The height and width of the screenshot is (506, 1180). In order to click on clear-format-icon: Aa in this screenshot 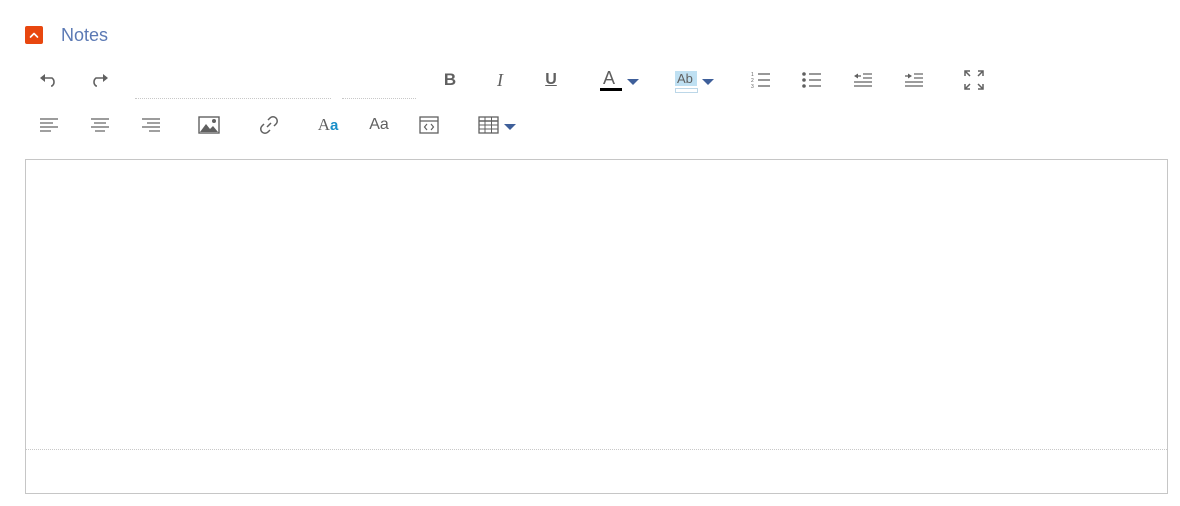, I will do `click(379, 124)`.